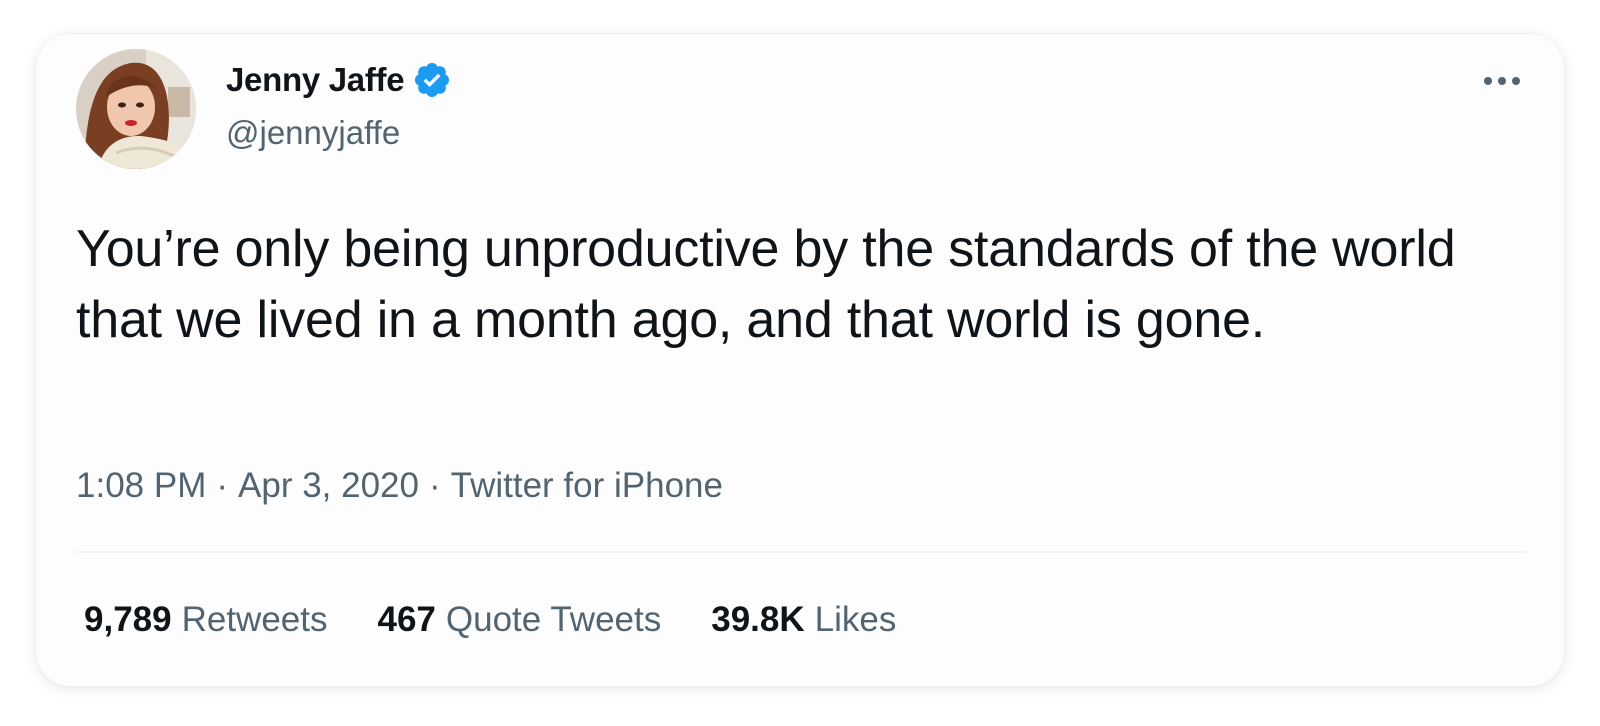  I want to click on avatar-photo, so click(136, 109).